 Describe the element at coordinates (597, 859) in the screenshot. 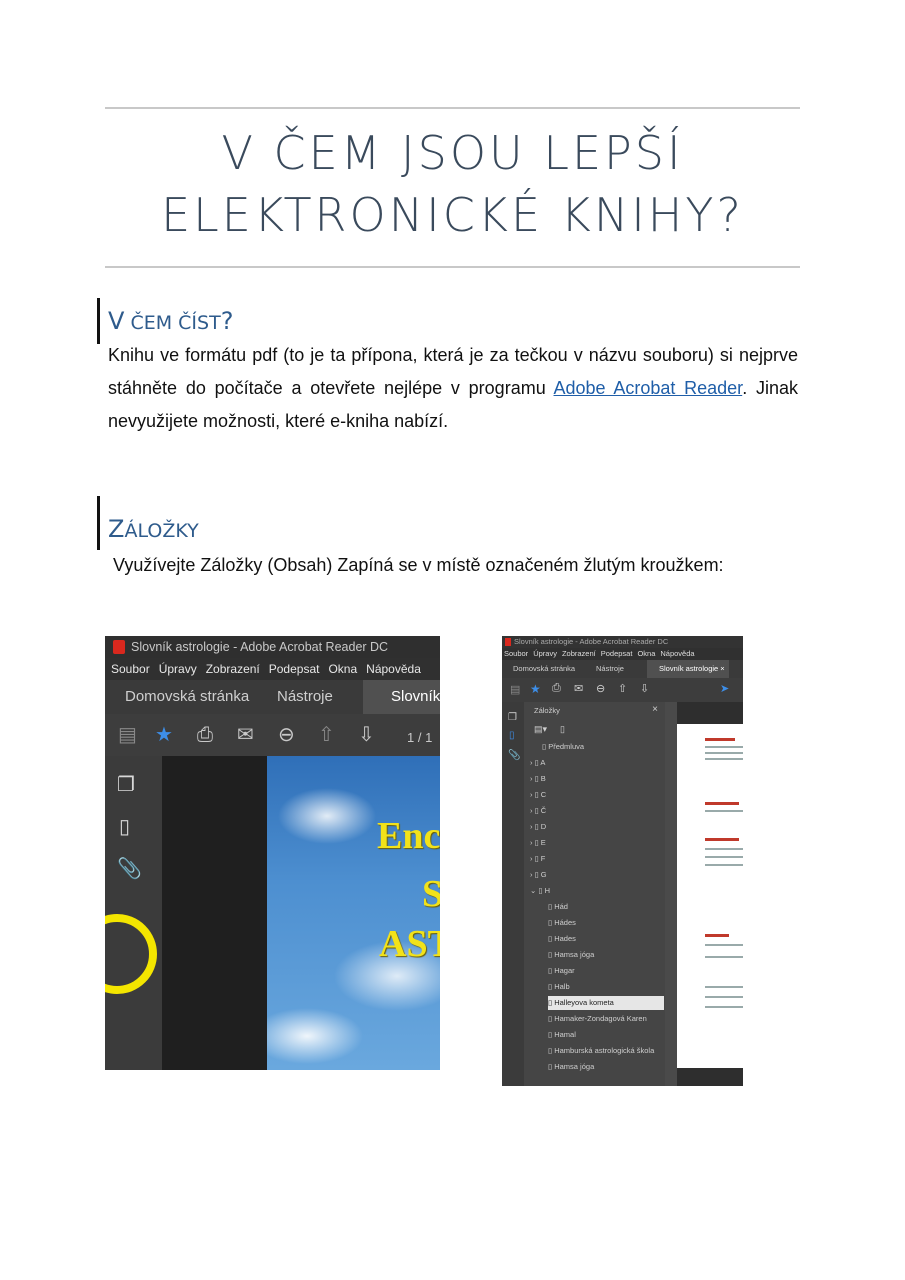

I see `bookmark-item: › ▯ F` at that location.